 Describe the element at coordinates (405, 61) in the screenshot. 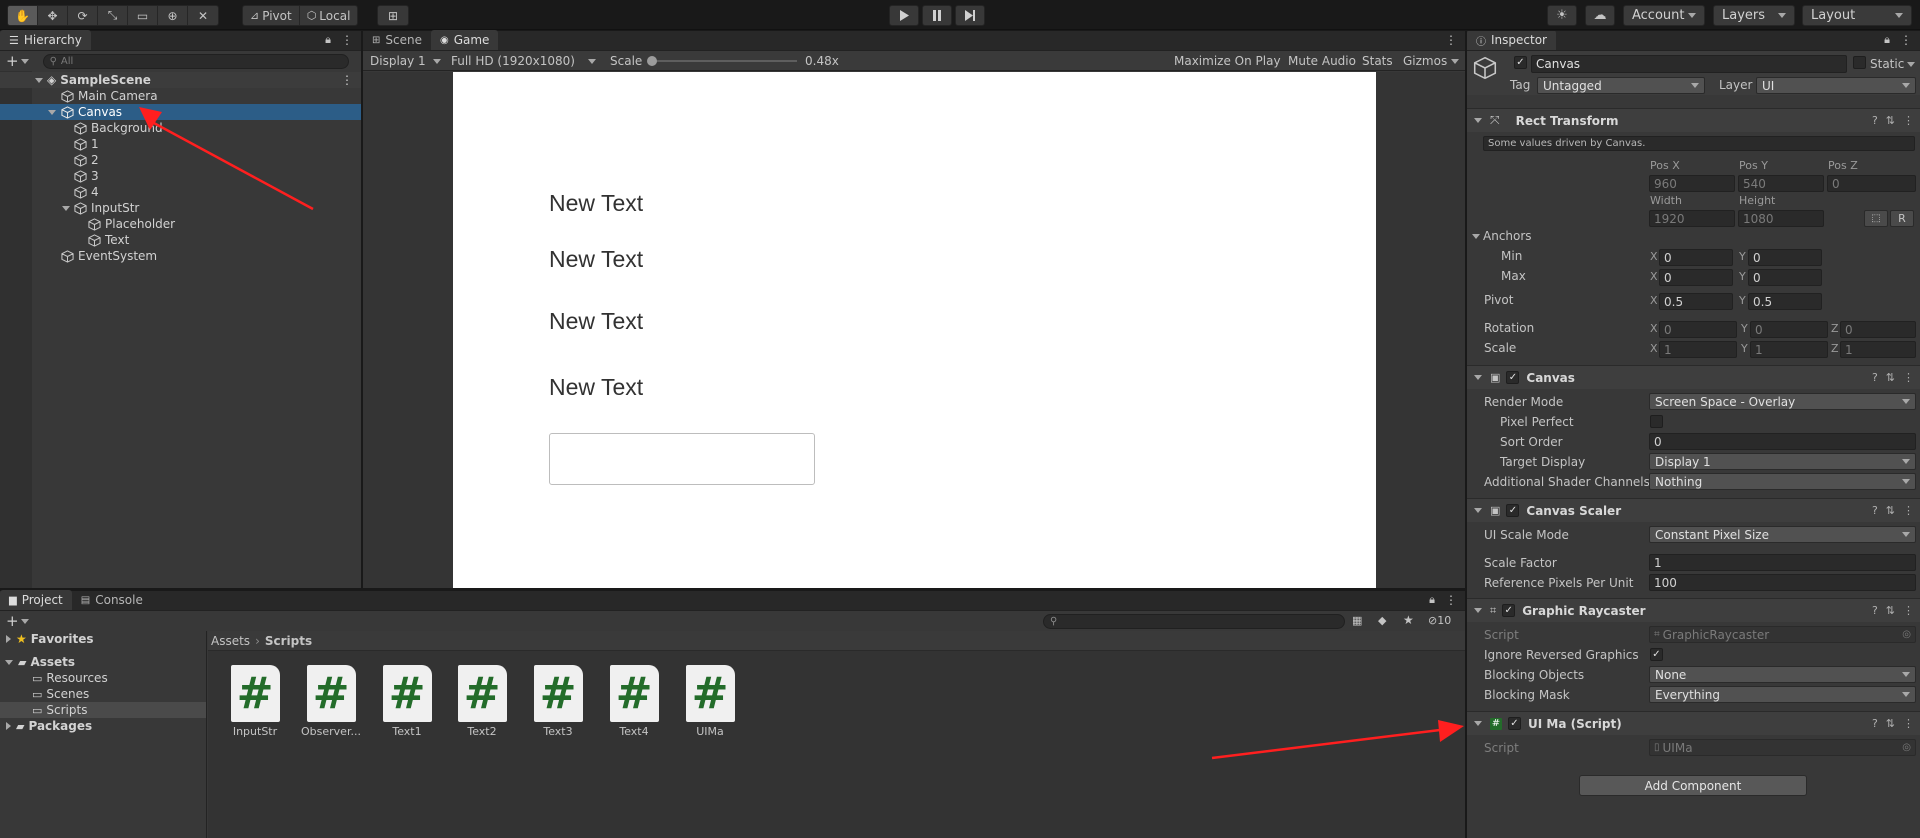

I see `display-dropdown: Display 1` at that location.